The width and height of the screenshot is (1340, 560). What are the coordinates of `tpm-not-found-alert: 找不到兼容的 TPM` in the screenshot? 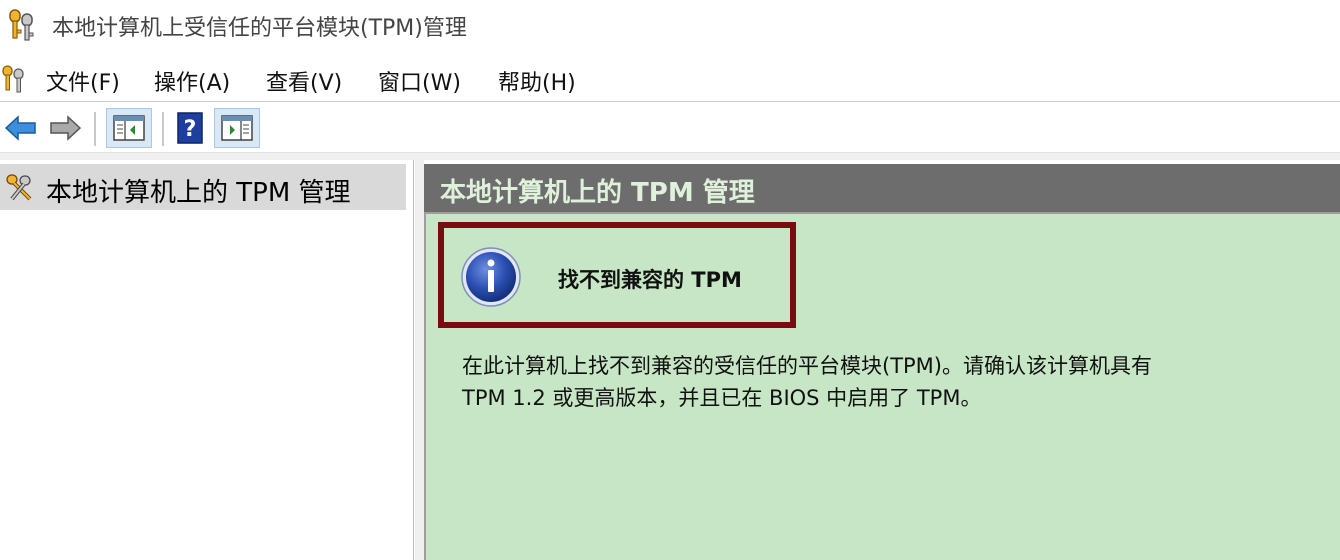 It's located at (617, 275).